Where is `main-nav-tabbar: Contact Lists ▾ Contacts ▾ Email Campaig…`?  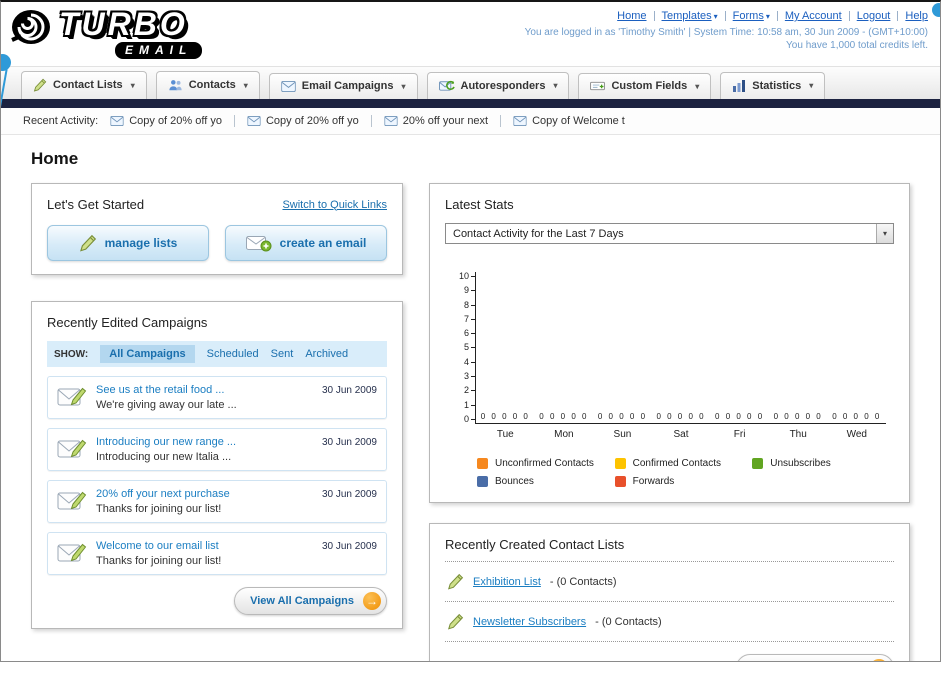
main-nav-tabbar: Contact Lists ▾ Contacts ▾ Email Campaig… is located at coordinates (470, 82).